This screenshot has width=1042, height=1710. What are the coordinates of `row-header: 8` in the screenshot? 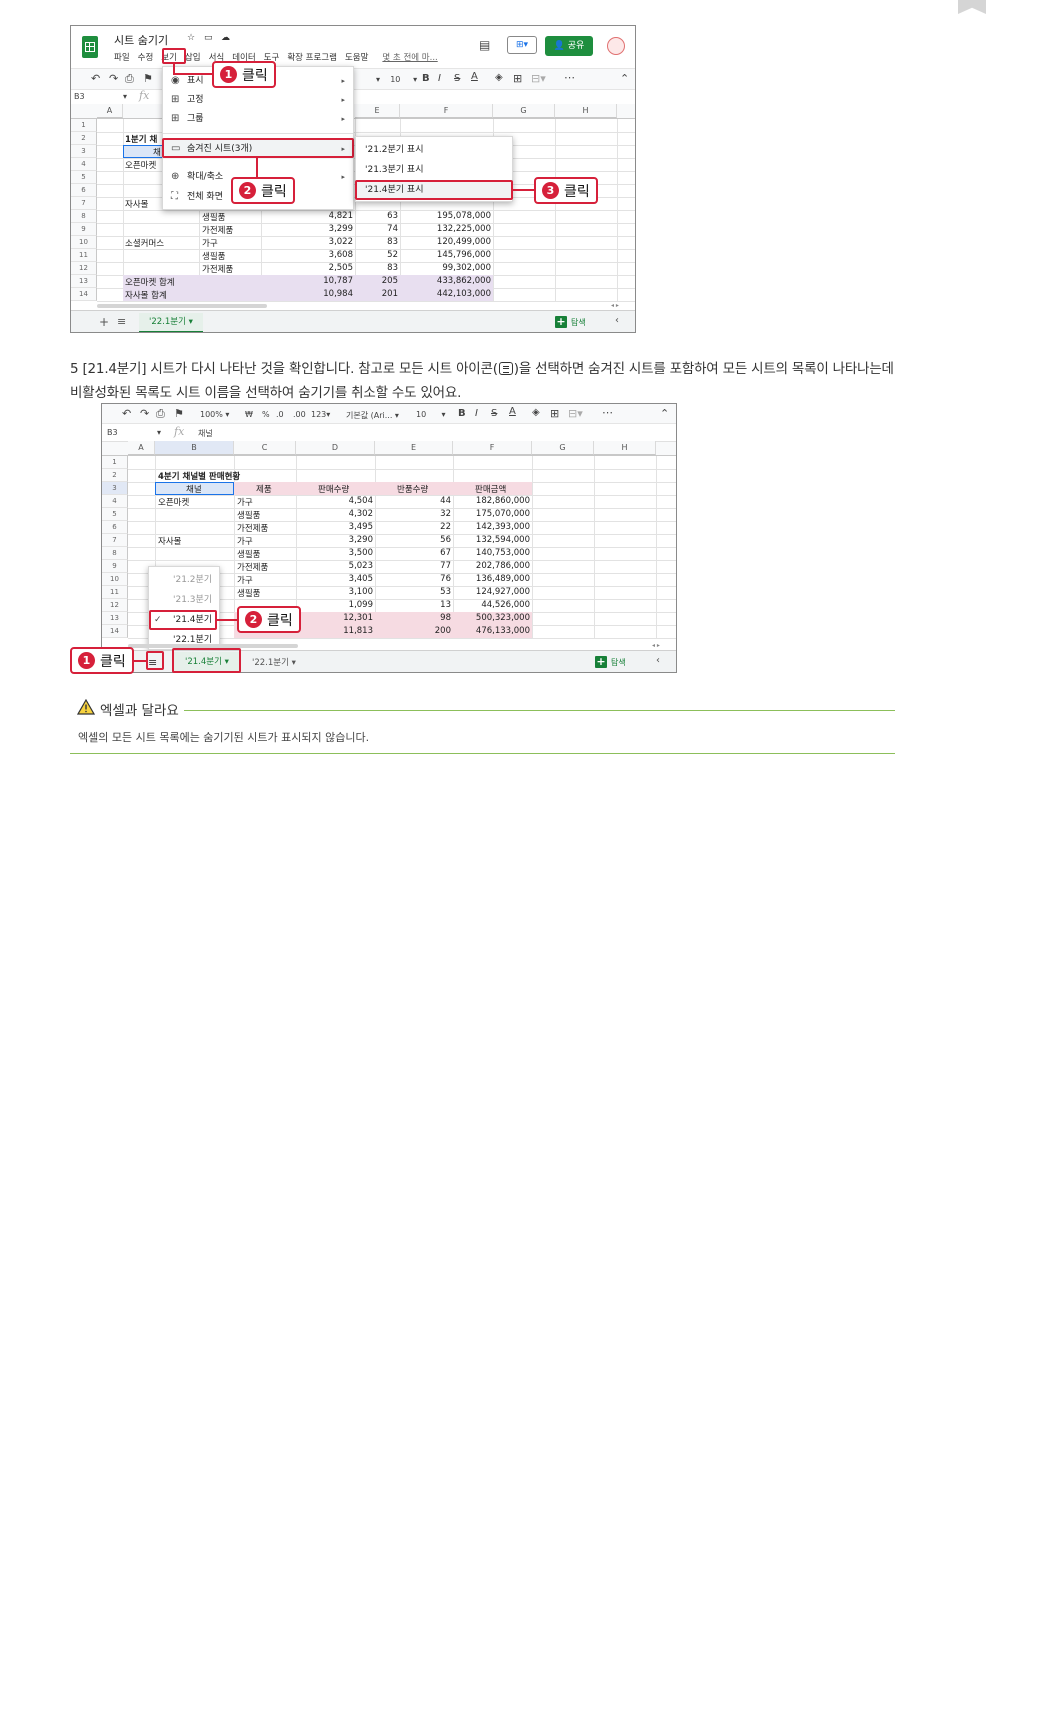 It's located at (115, 553).